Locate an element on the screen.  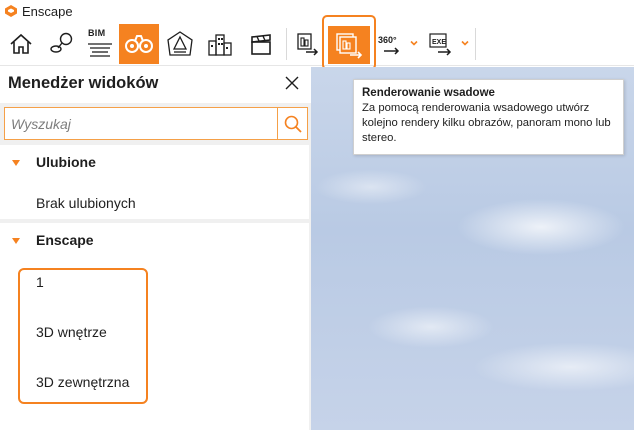
list-item-label: Brak ulubionych is located at coordinates (86, 203).